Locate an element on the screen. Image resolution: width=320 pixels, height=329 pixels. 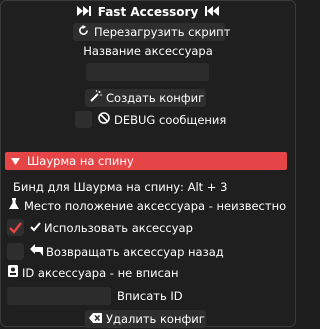
backspace-icon is located at coordinates (95, 320).